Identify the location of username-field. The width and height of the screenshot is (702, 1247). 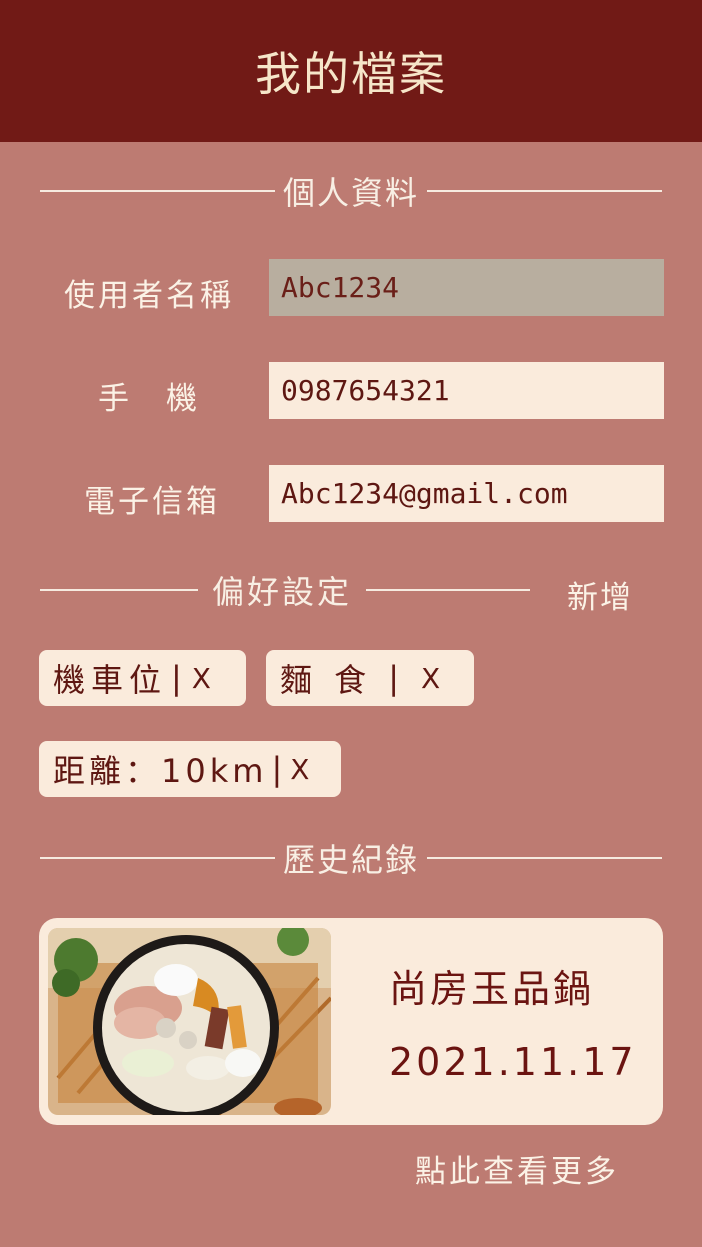
(466, 287).